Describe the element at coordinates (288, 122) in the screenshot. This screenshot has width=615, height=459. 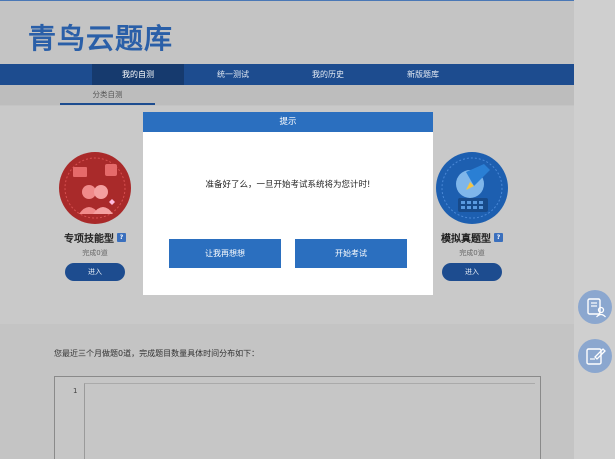
I see `dialog-title: 提示` at that location.